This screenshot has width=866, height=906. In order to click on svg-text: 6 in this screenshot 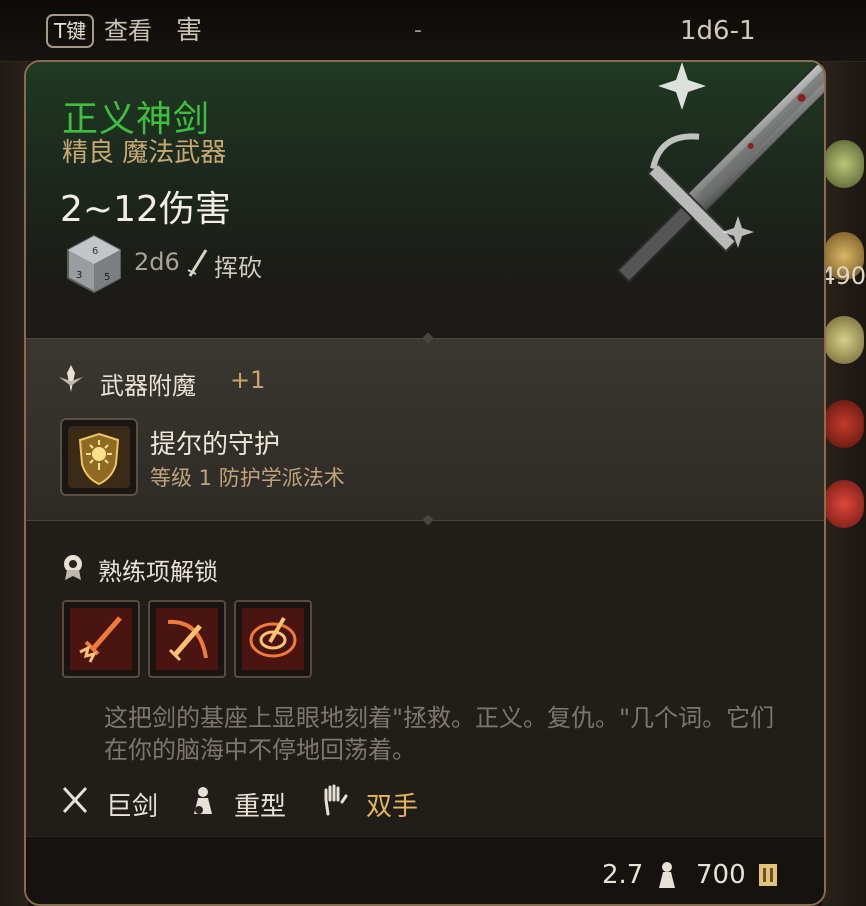, I will do `click(95, 251)`.